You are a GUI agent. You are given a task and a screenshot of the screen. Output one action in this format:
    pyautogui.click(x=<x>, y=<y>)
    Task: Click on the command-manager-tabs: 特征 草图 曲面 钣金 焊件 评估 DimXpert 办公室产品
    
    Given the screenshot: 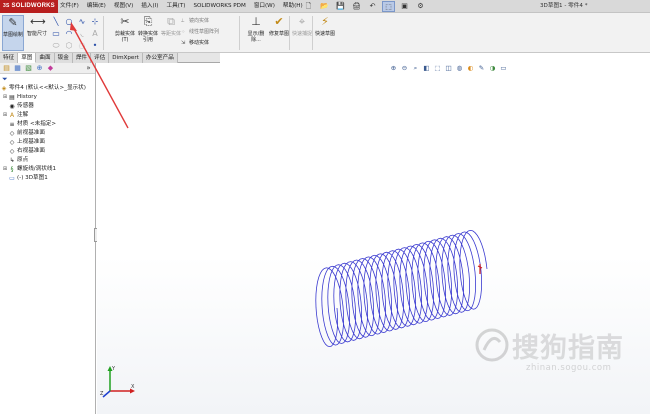 What is the action you would take?
    pyautogui.click(x=110, y=58)
    